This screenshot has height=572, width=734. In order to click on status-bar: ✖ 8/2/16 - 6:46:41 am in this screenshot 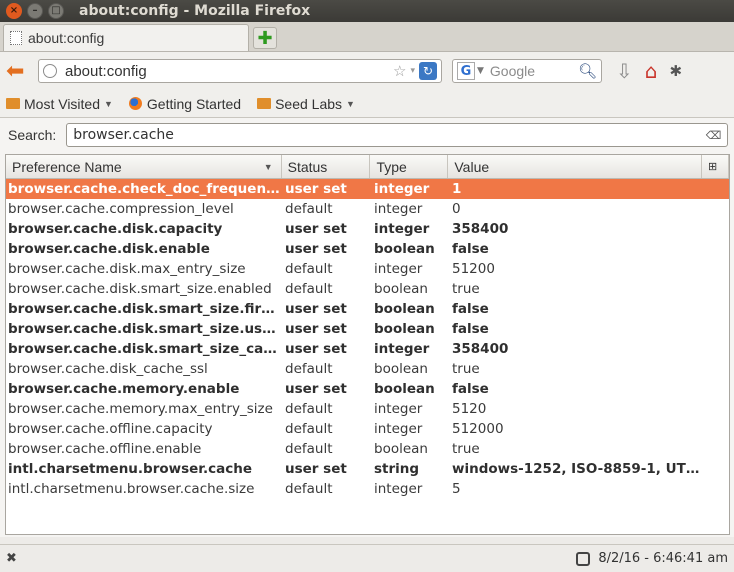, I will do `click(367, 558)`.